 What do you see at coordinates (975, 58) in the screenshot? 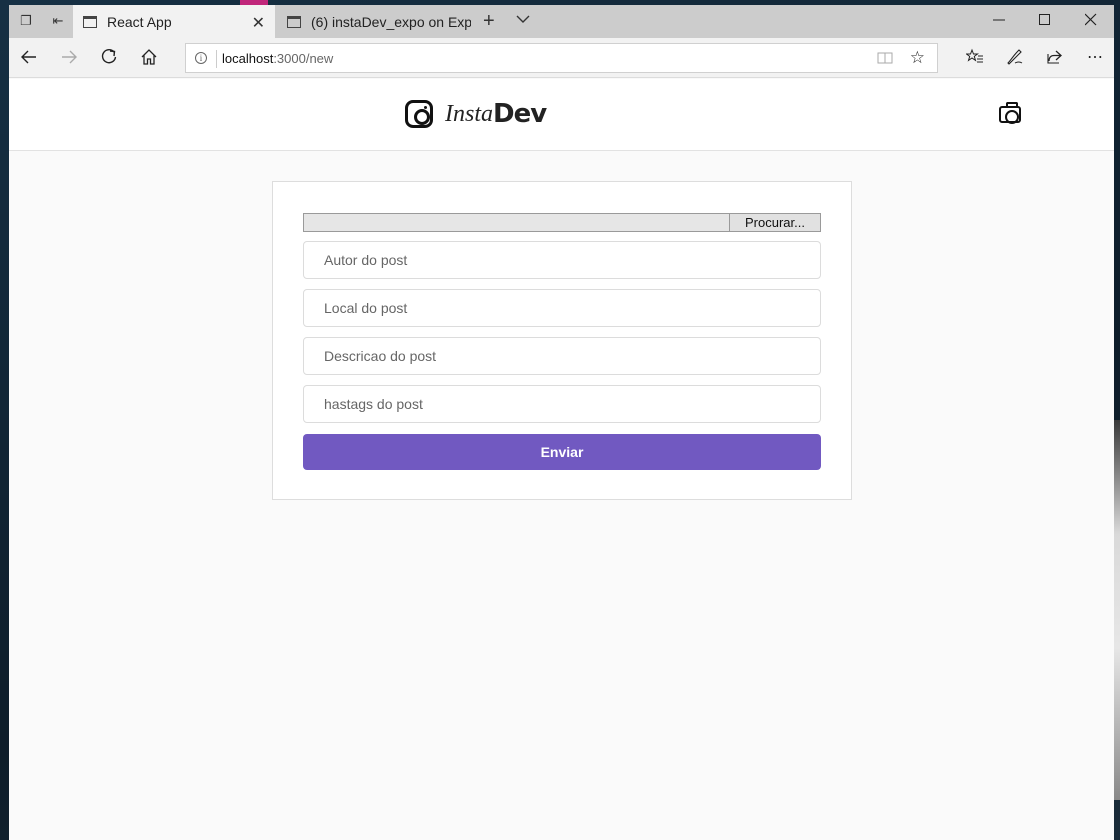
I see `favorites-hub-icon` at bounding box center [975, 58].